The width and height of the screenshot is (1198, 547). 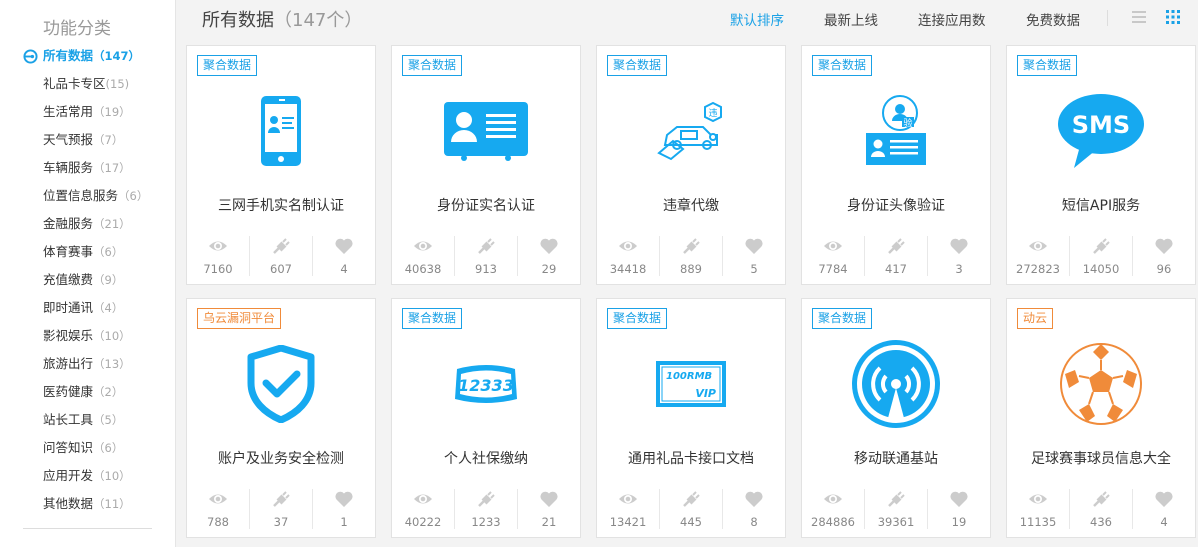 I want to click on views-stat: 788, so click(x=218, y=509).